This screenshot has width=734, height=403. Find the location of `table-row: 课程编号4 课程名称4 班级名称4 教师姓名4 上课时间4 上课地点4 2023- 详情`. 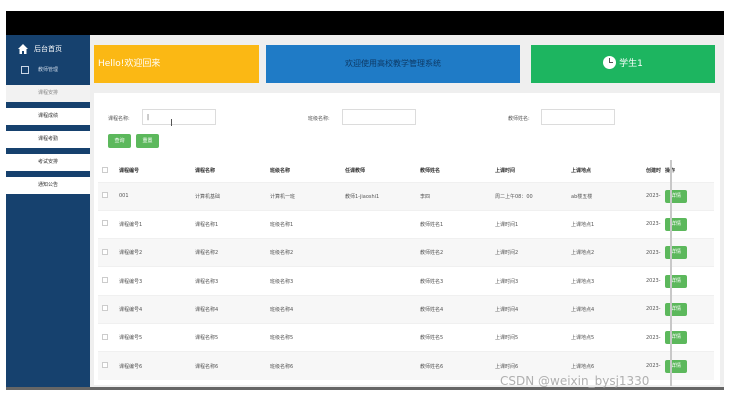

table-row: 课程编号4 课程名称4 班级名称4 教师姓名4 上课时间4 上课地点4 2023- 详情 is located at coordinates (406, 309).